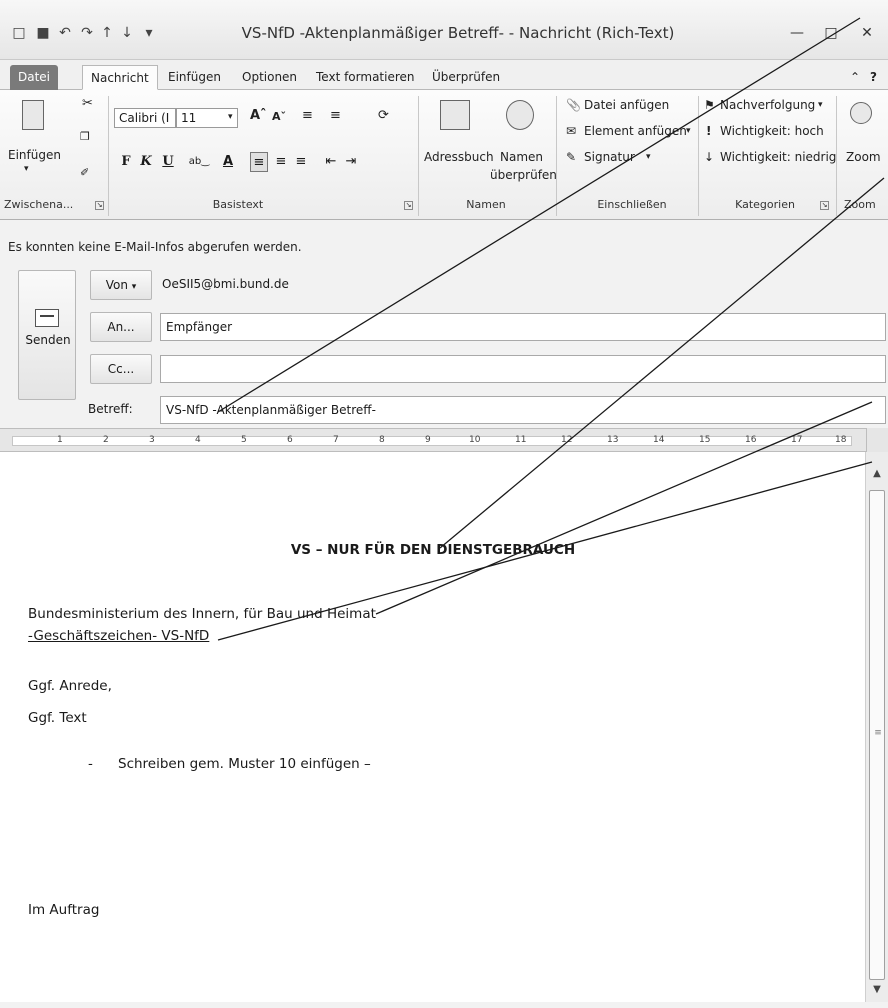 This screenshot has width=888, height=1008. Describe the element at coordinates (259, 162) in the screenshot. I see `align-left-icon: ≡` at that location.